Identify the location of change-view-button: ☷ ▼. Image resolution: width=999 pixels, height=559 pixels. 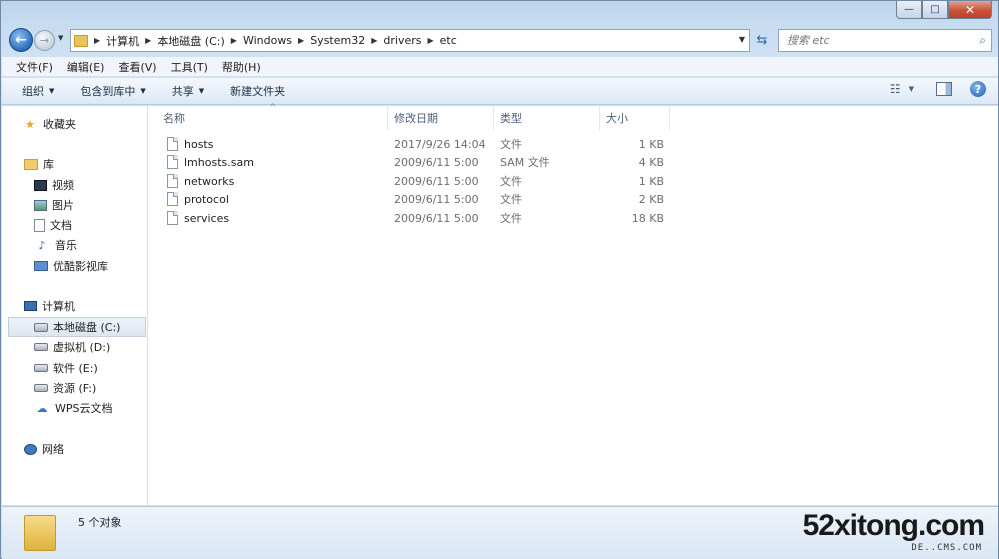
(902, 89).